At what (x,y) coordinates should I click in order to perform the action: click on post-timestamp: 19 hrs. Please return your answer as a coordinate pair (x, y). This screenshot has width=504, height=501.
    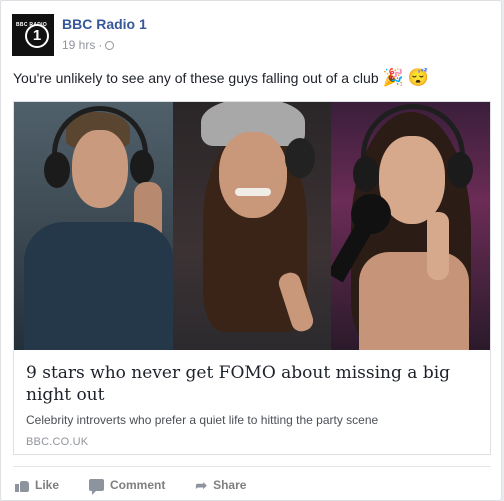
    Looking at the image, I should click on (78, 45).